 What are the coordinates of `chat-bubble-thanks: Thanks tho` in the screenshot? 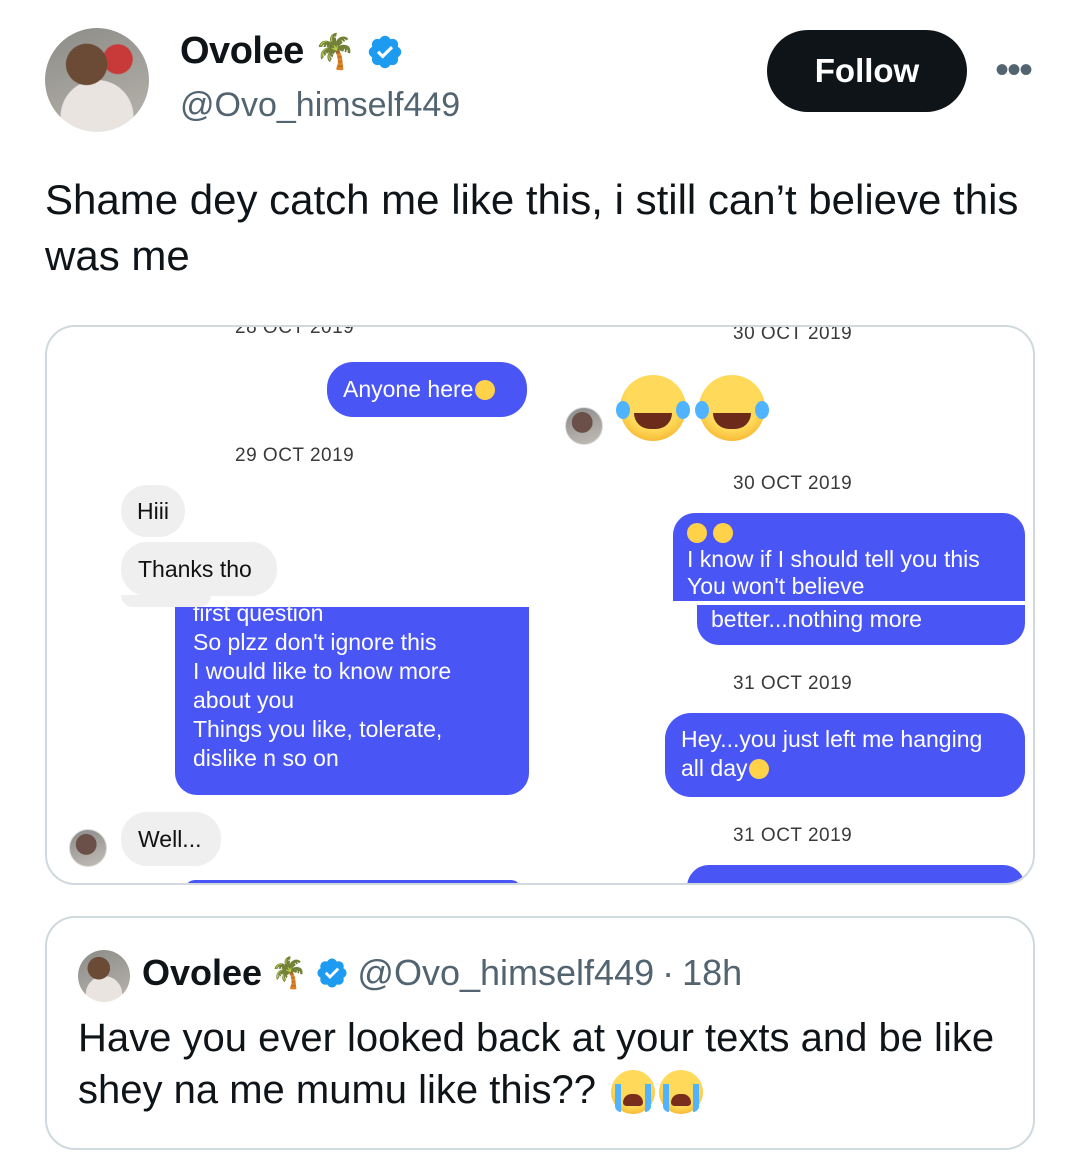 It's located at (199, 569).